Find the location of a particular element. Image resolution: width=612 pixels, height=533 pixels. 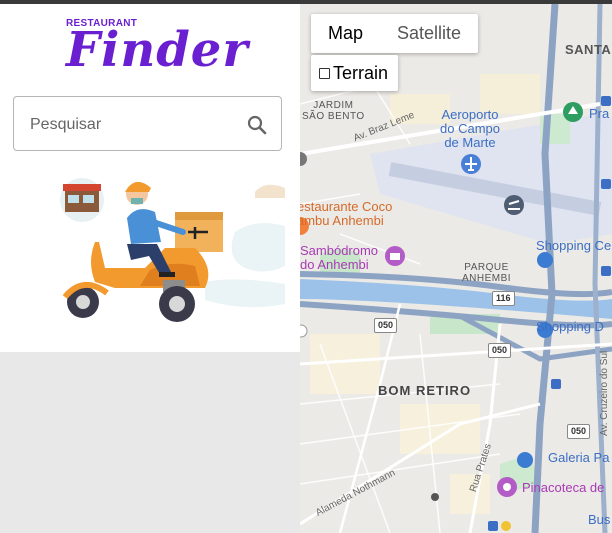

label-bom-retiro: BOM RETIRO is located at coordinates (425, 390).